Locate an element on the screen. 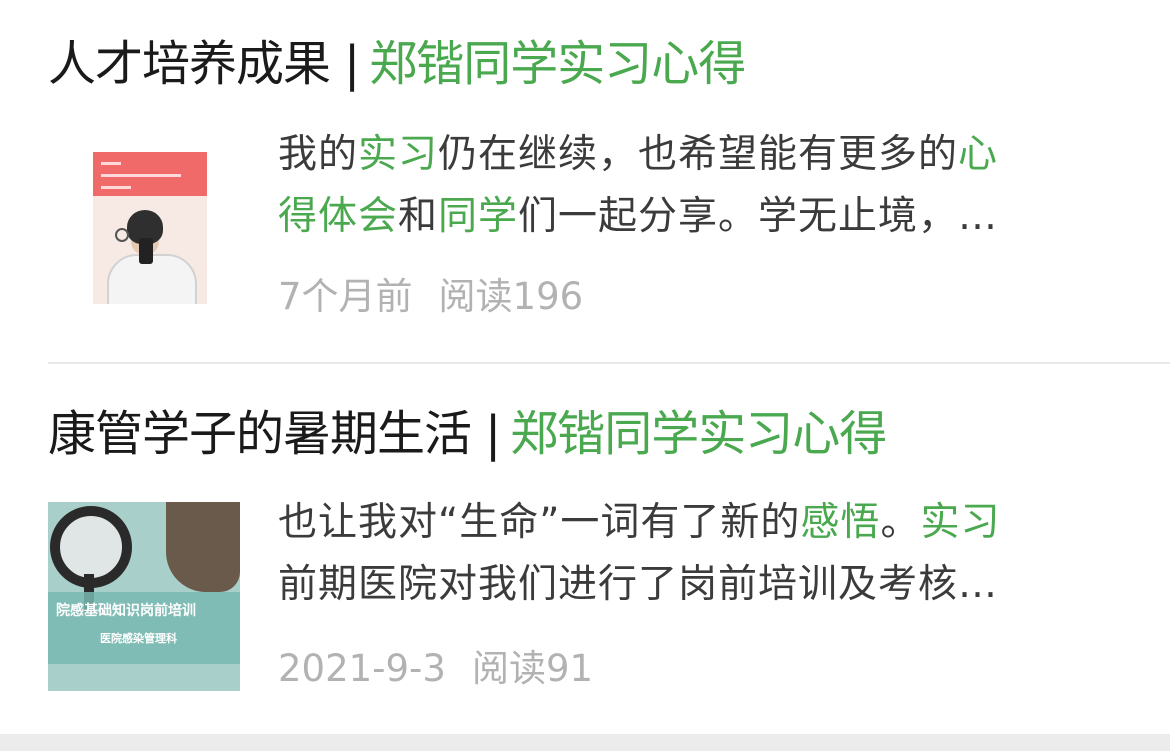 Image resolution: width=1170 pixels, height=751 pixels. title-text: 康管学子的暑期生活 is located at coordinates (260, 434).